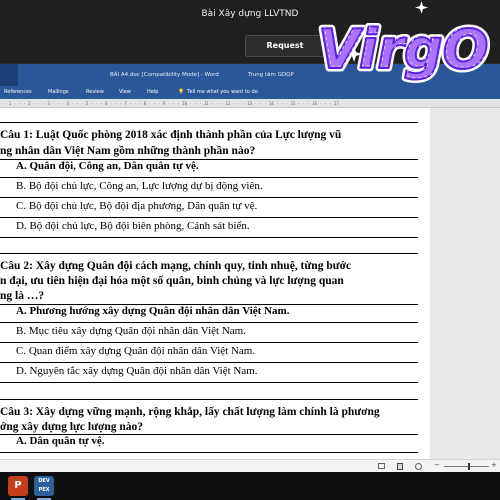  Describe the element at coordinates (60, 441) in the screenshot. I see `question-3-option-a: A. Dân quân tự vệ.` at that location.